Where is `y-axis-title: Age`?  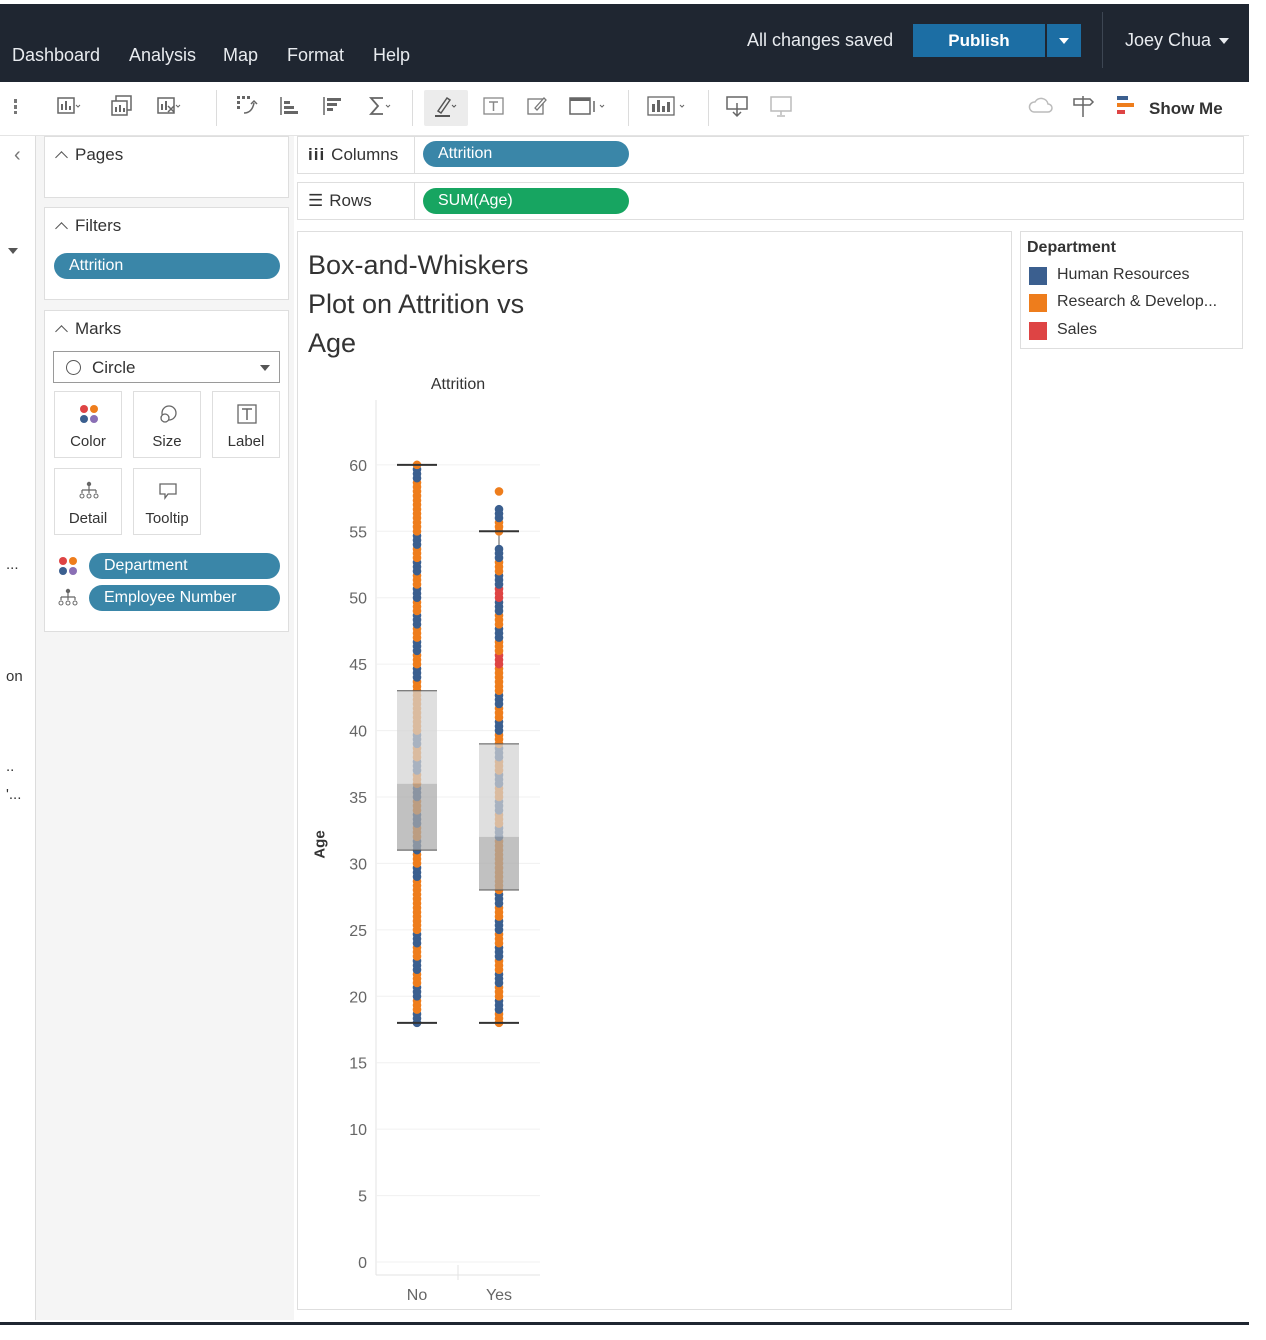 y-axis-title: Age is located at coordinates (320, 844).